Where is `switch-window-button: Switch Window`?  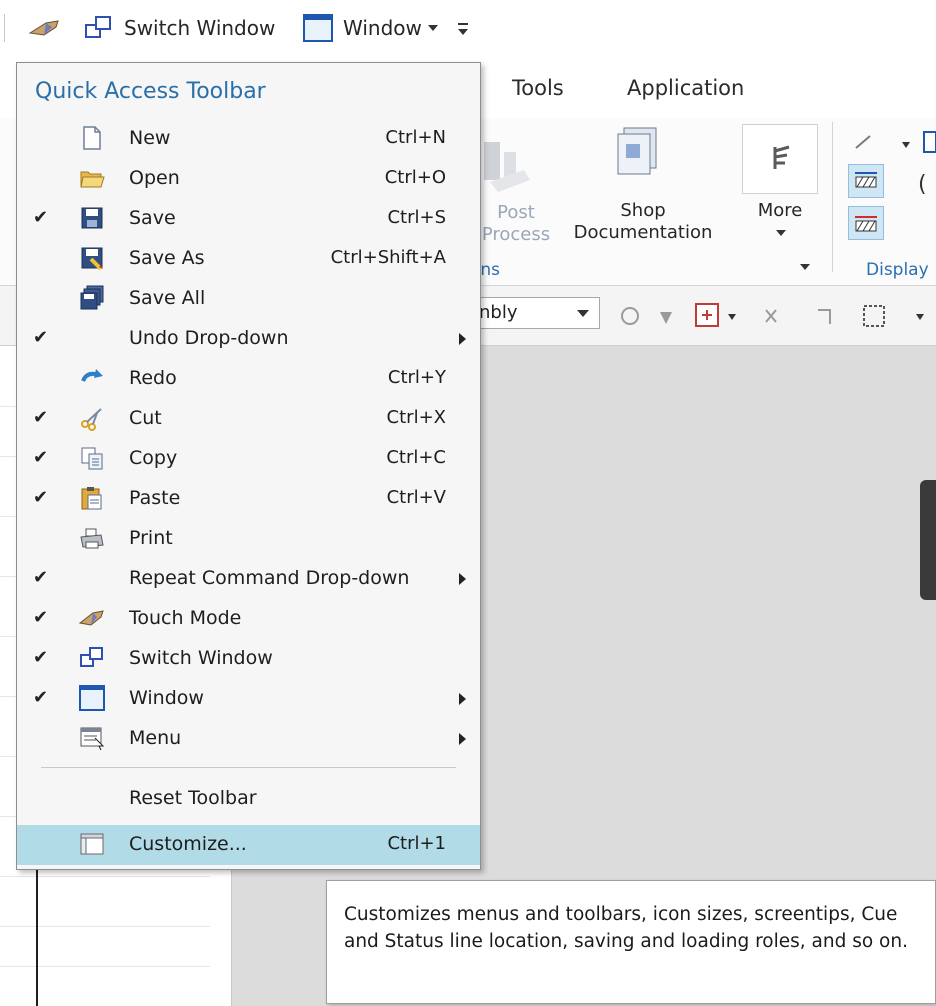
switch-window-button: Switch Window is located at coordinates (179, 28).